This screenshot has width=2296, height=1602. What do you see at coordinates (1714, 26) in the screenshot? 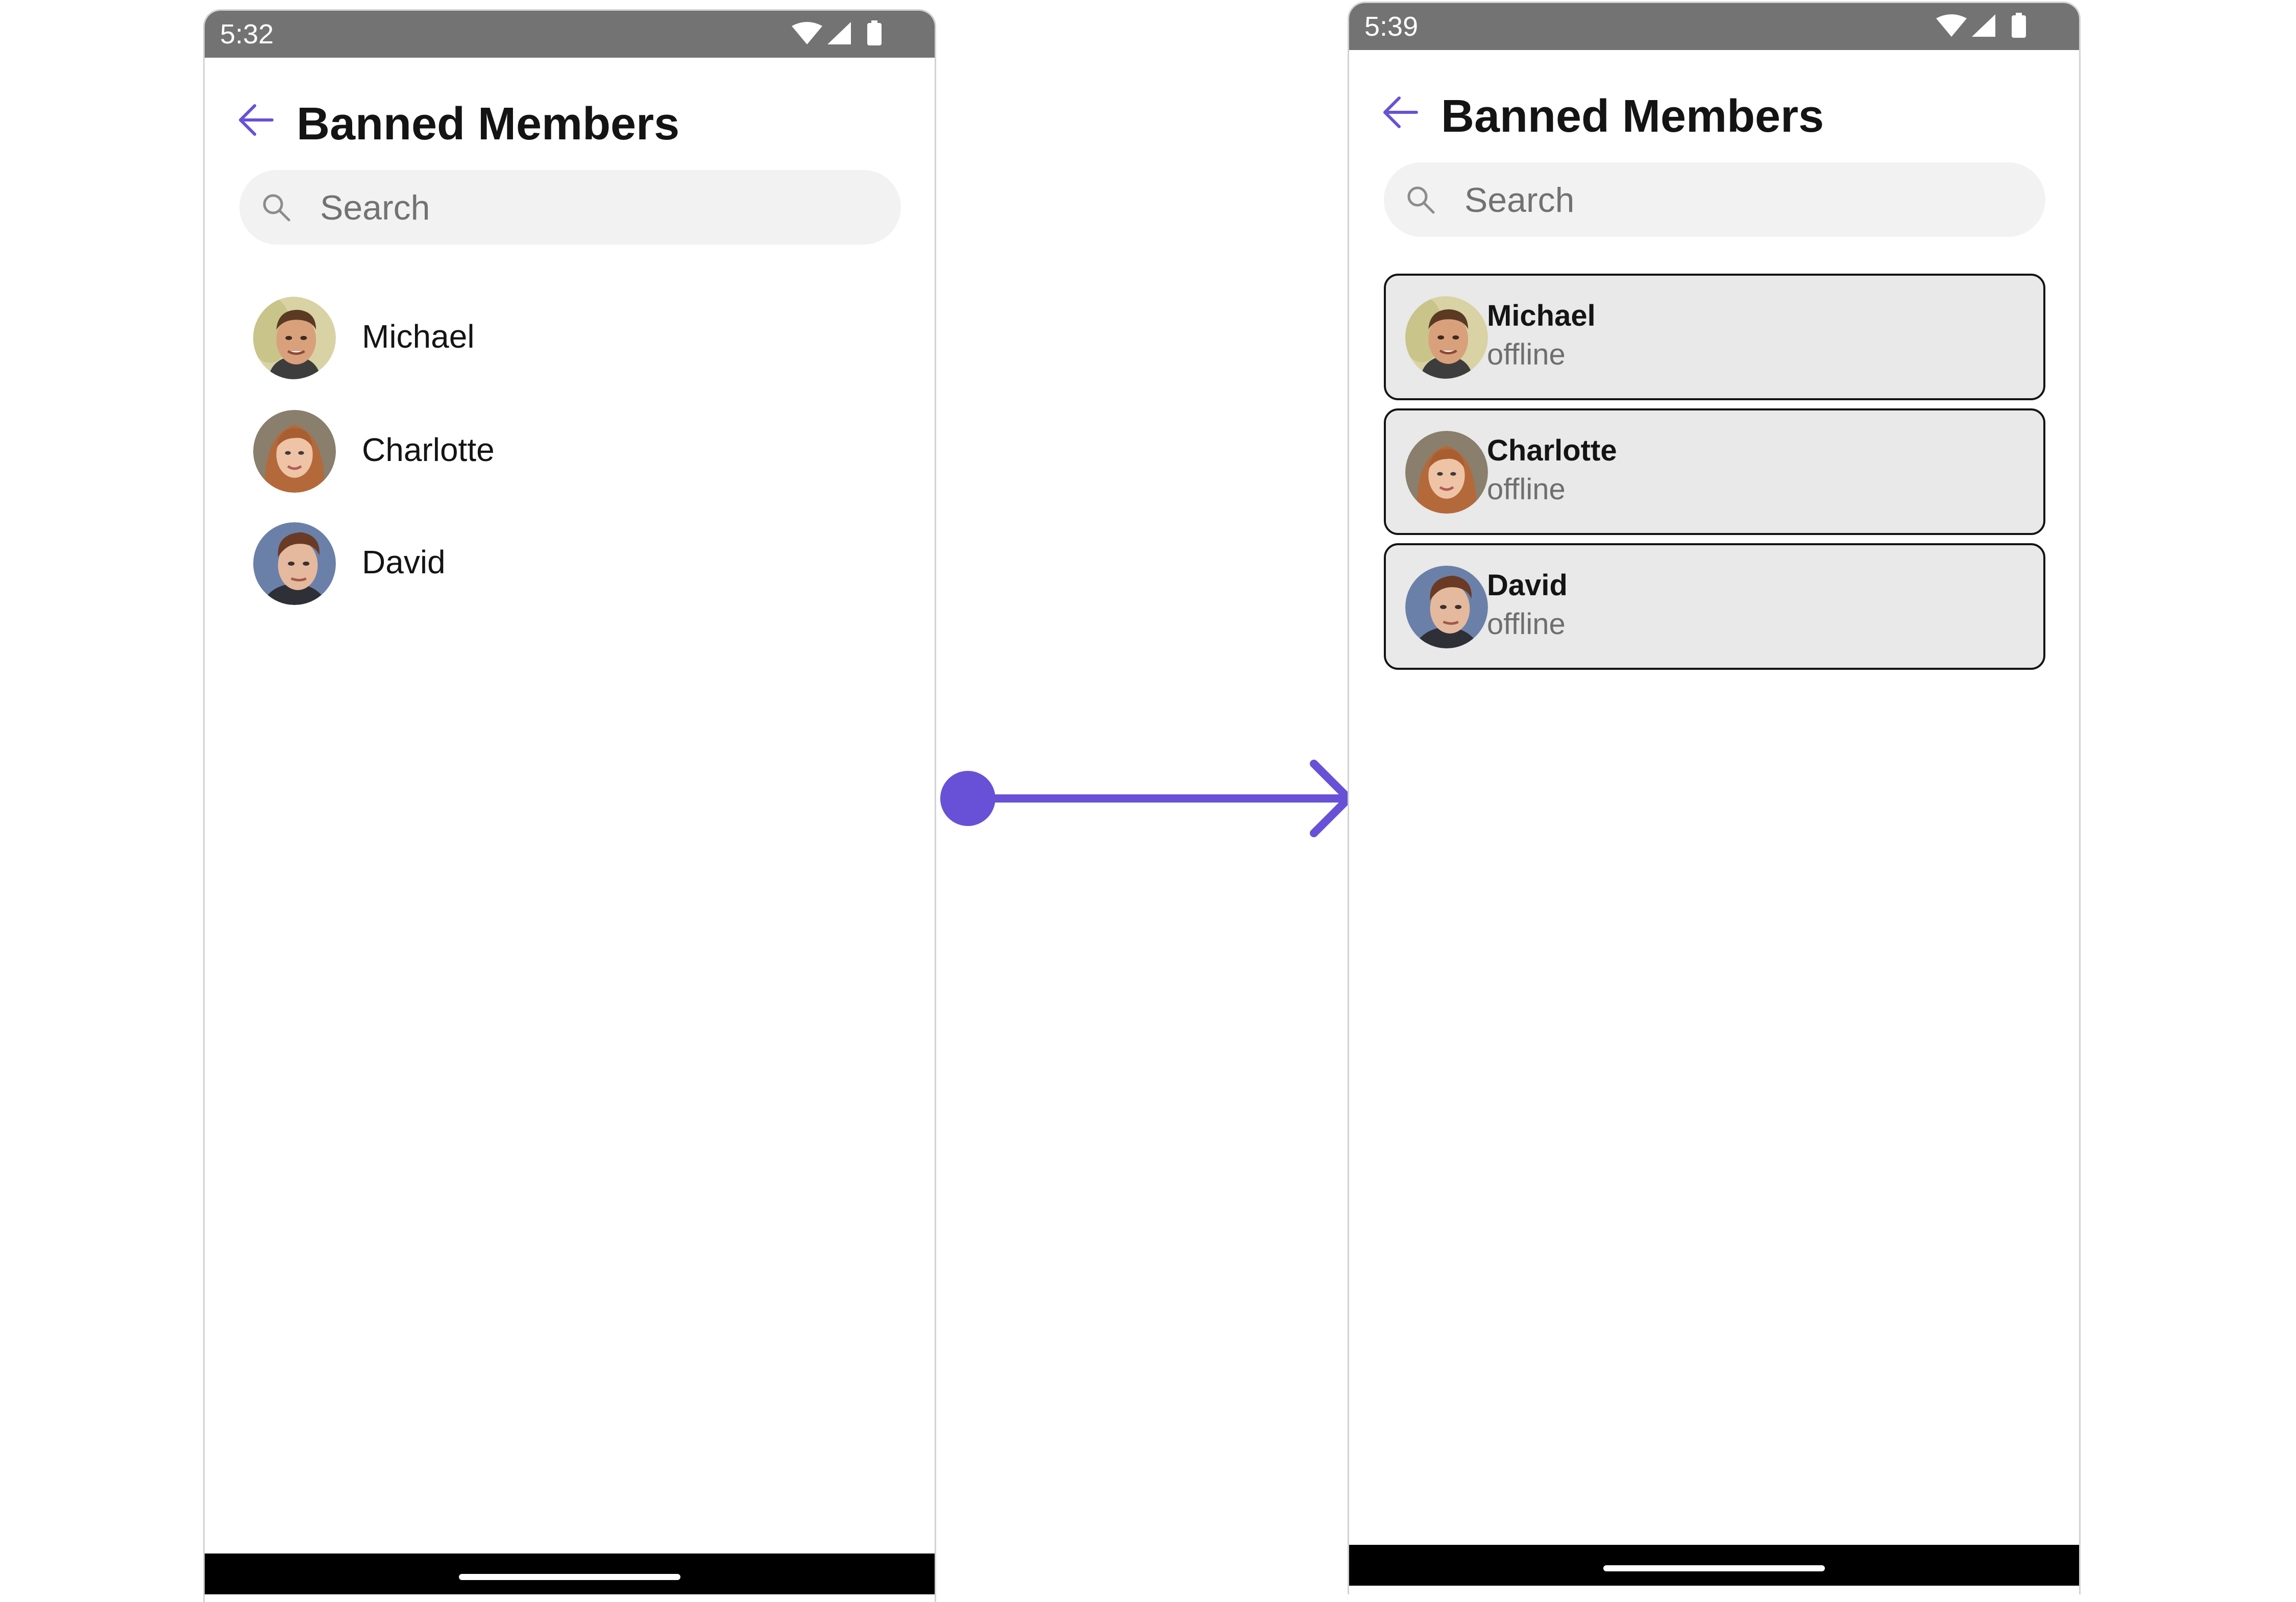
I see `status-bar: 5:39` at bounding box center [1714, 26].